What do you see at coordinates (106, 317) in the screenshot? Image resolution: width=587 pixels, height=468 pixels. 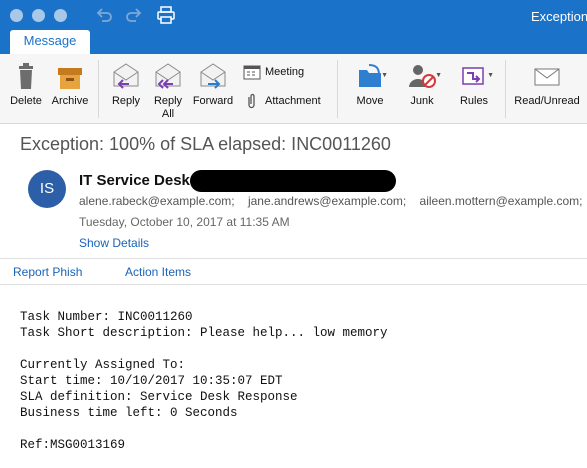 I see `body-line: Task Number: INC0011260` at bounding box center [106, 317].